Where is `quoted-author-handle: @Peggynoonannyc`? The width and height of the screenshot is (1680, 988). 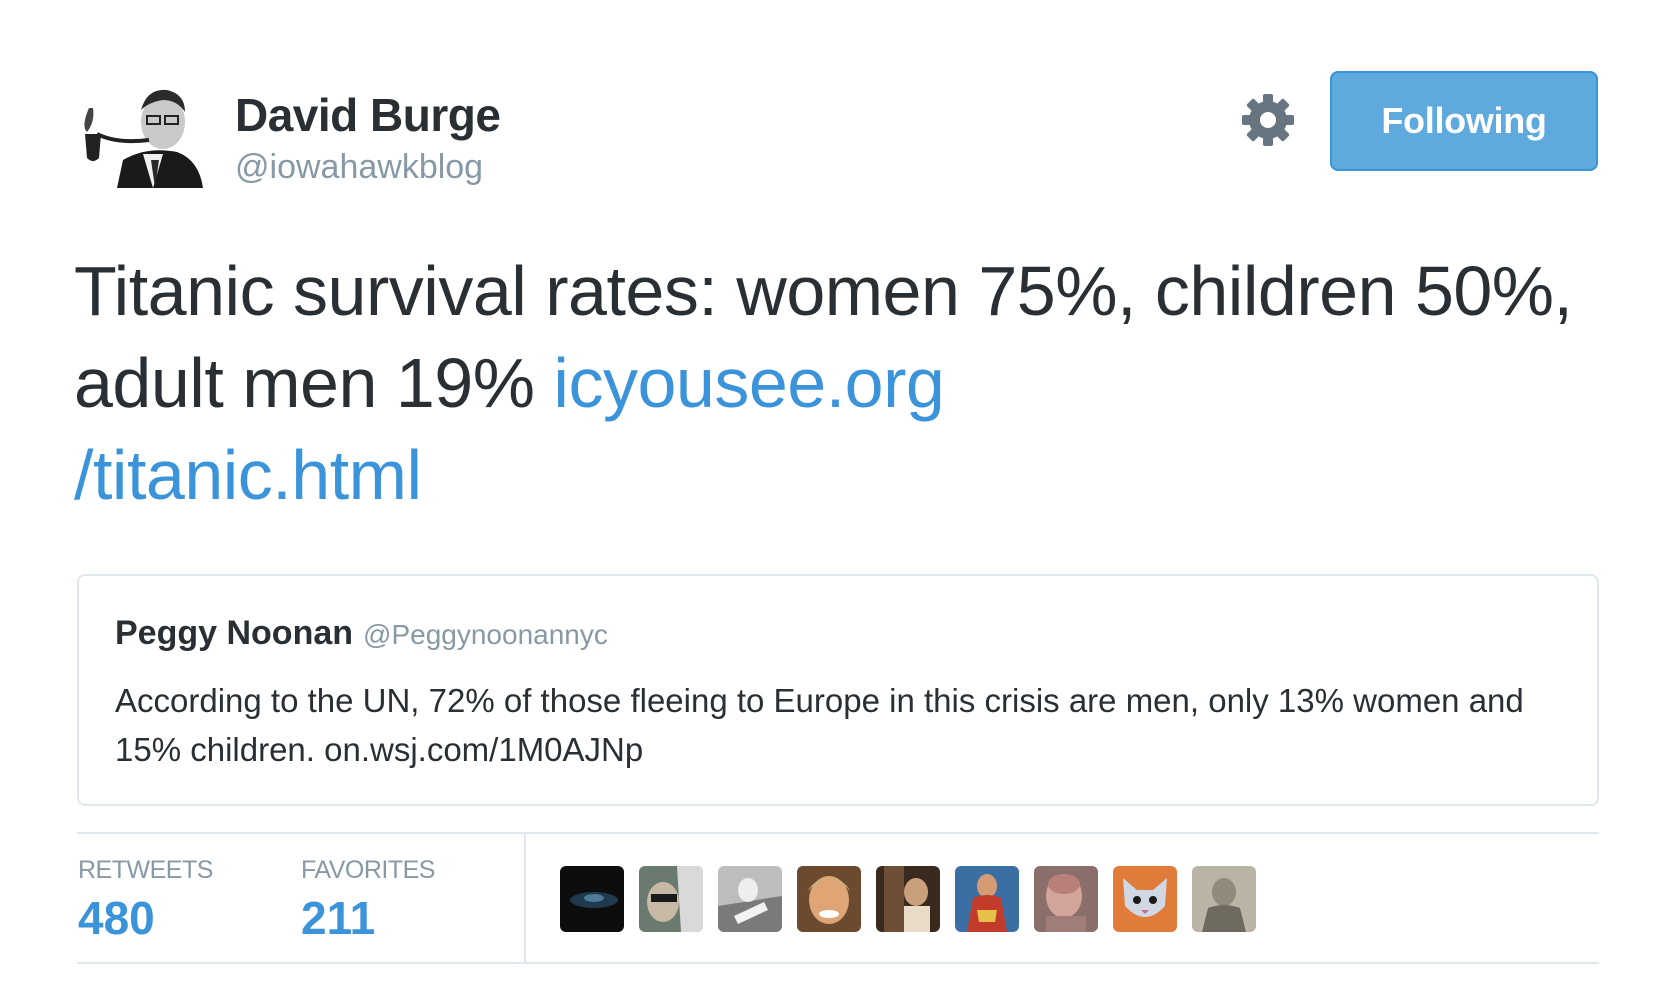
quoted-author-handle: @Peggynoonannyc is located at coordinates (485, 634).